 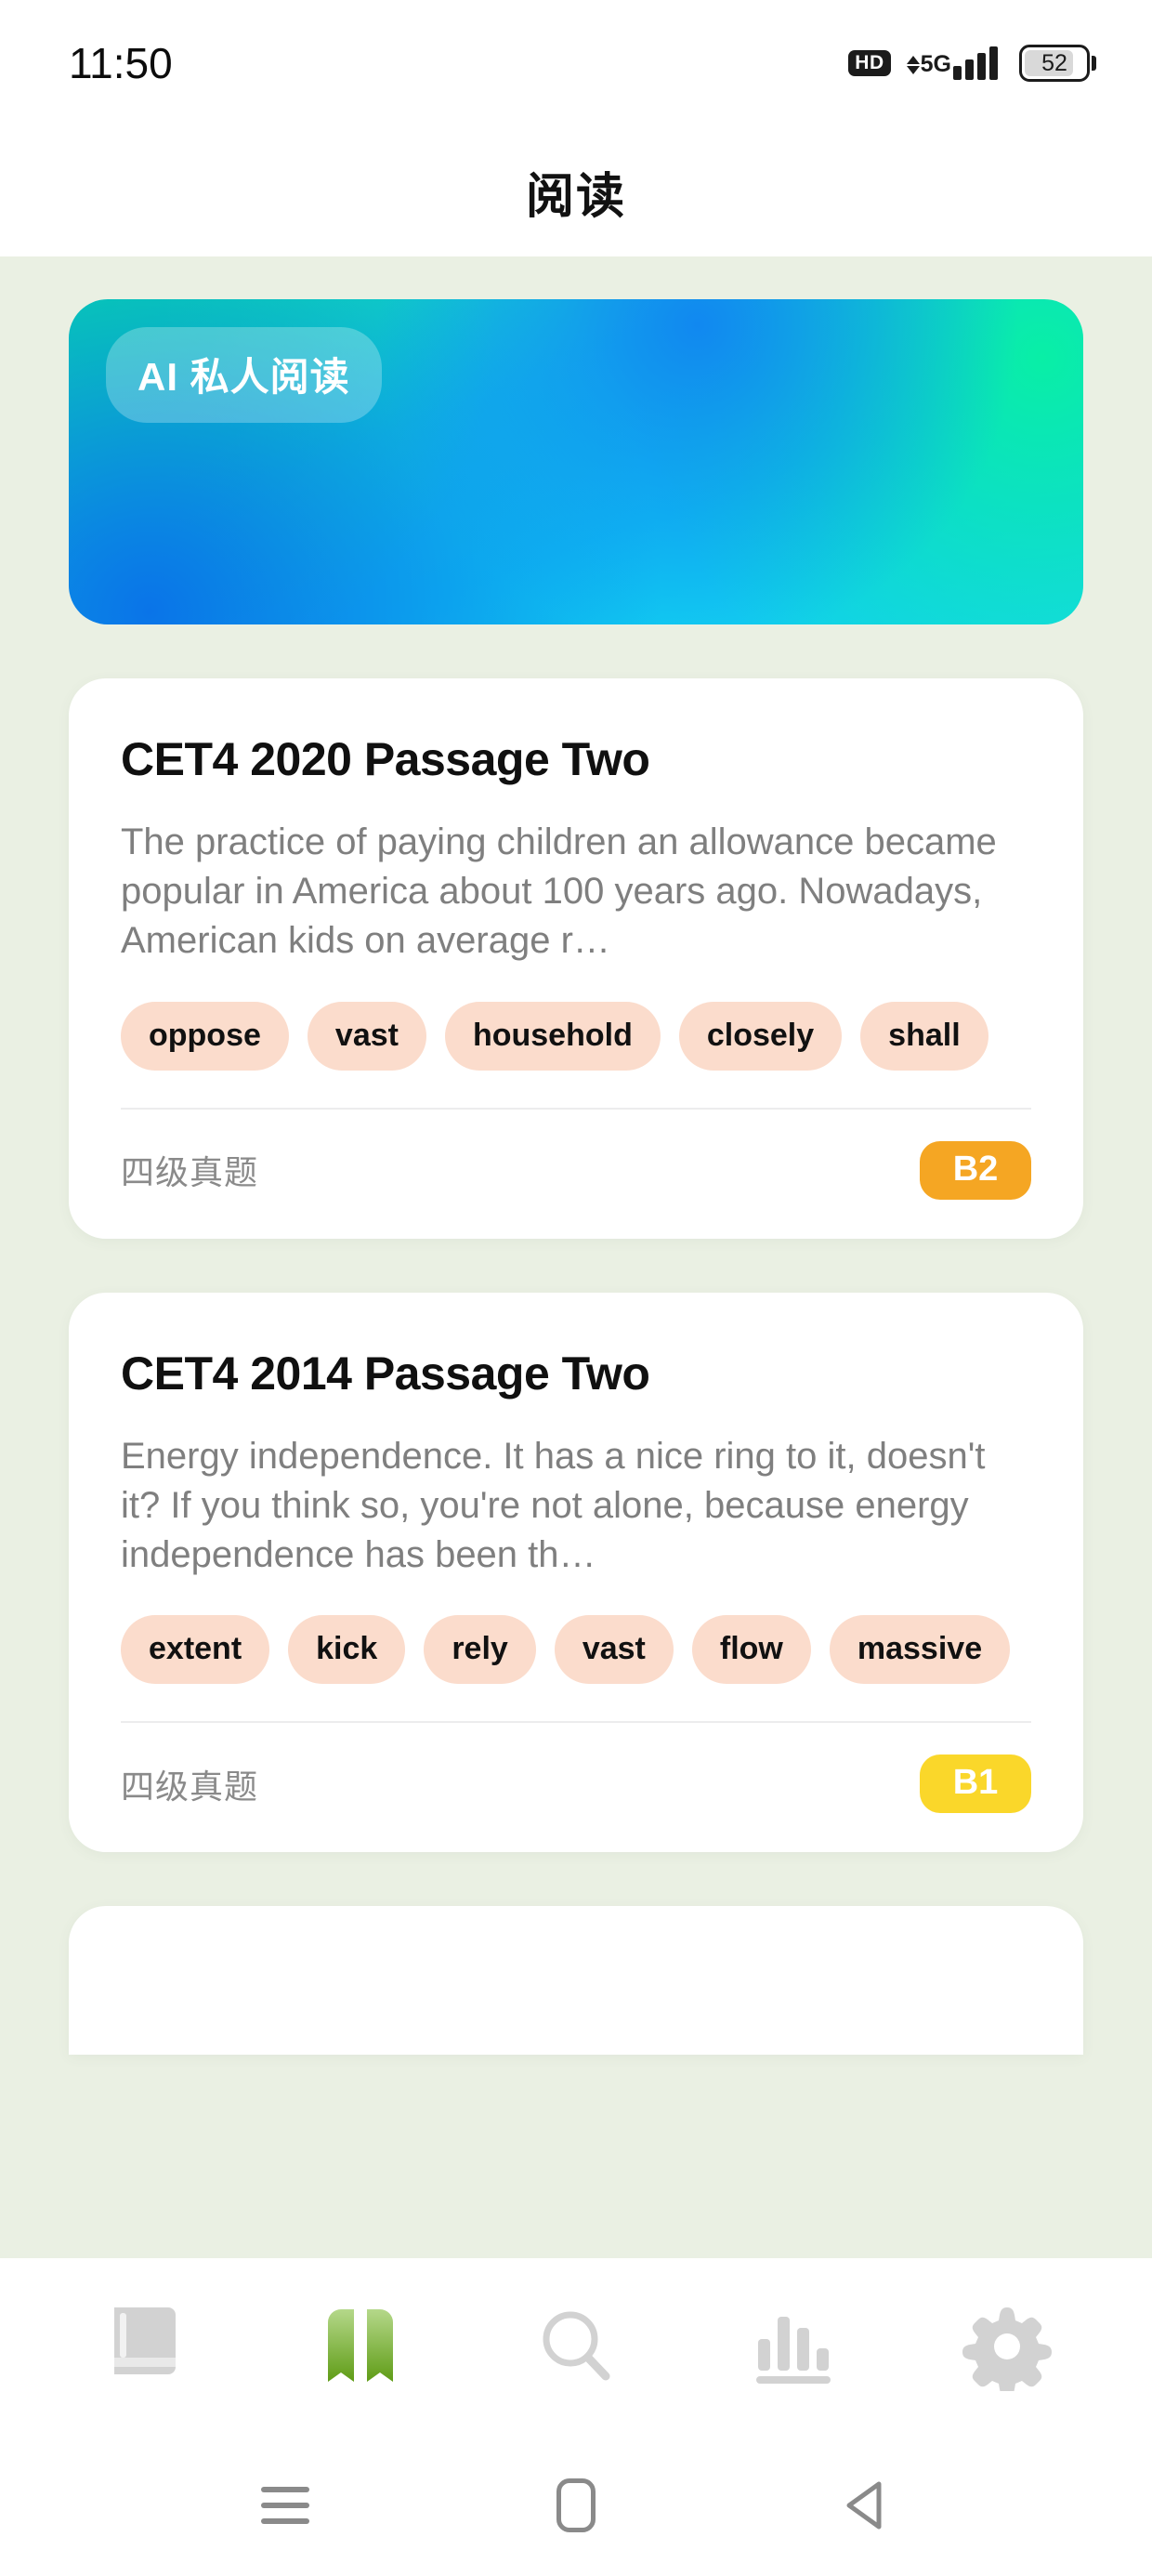 I want to click on home-icon, so click(x=576, y=2505).